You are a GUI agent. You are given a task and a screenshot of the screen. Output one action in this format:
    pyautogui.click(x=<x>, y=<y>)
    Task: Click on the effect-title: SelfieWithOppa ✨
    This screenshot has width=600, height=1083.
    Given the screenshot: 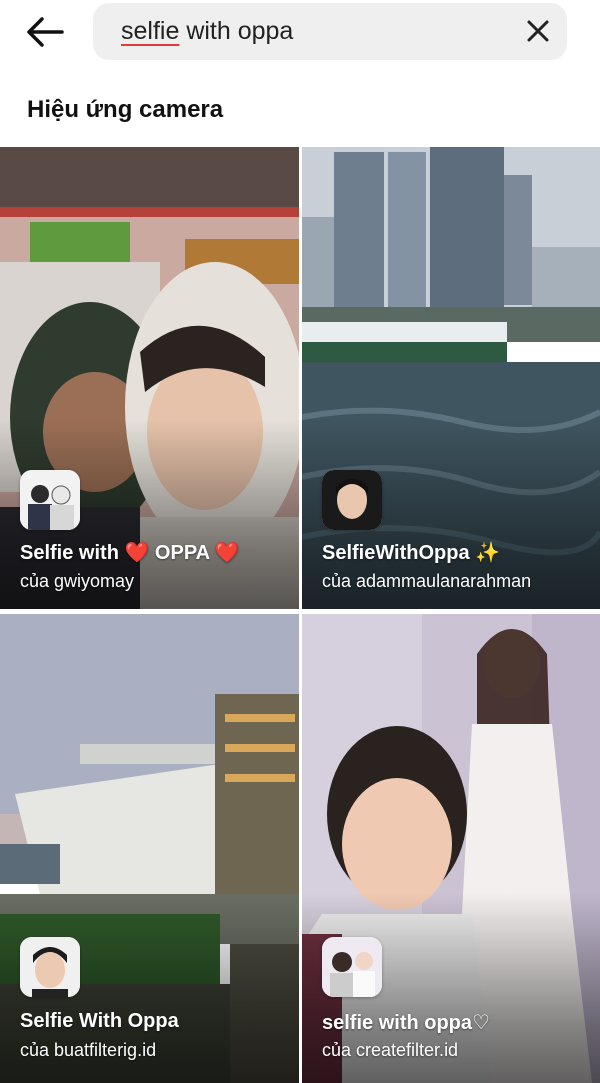 What is the action you would take?
    pyautogui.click(x=411, y=553)
    